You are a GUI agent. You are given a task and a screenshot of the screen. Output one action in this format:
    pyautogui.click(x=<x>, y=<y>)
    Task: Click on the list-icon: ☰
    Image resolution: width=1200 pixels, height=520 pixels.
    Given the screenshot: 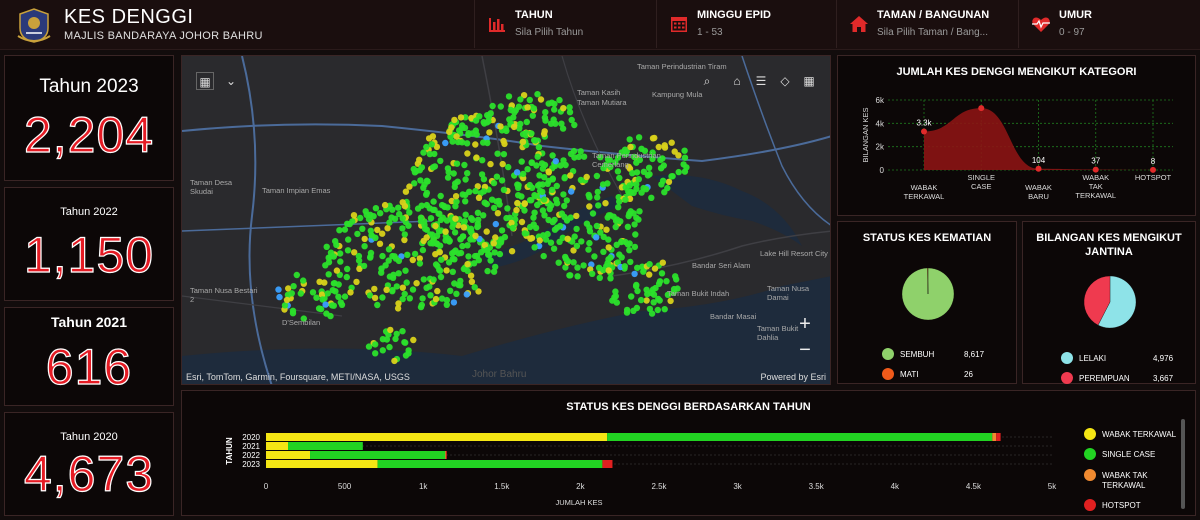 What is the action you would take?
    pyautogui.click(x=761, y=81)
    